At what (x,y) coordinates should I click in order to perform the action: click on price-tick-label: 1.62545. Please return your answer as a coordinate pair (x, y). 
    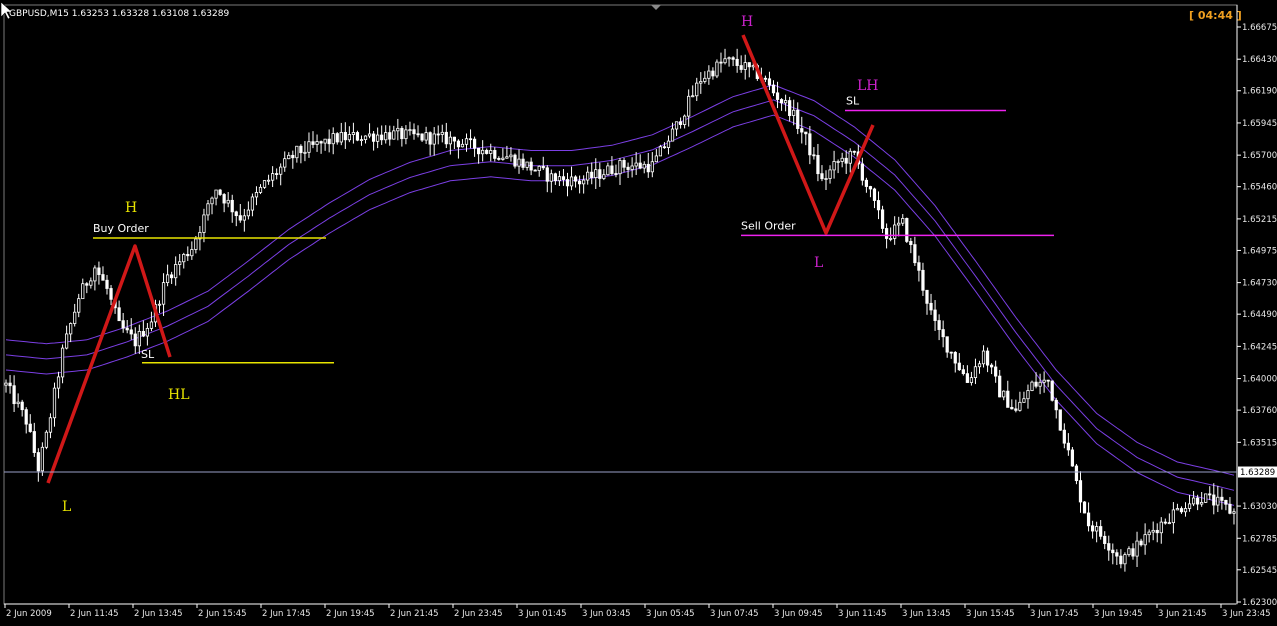
    Looking at the image, I should click on (1259, 571).